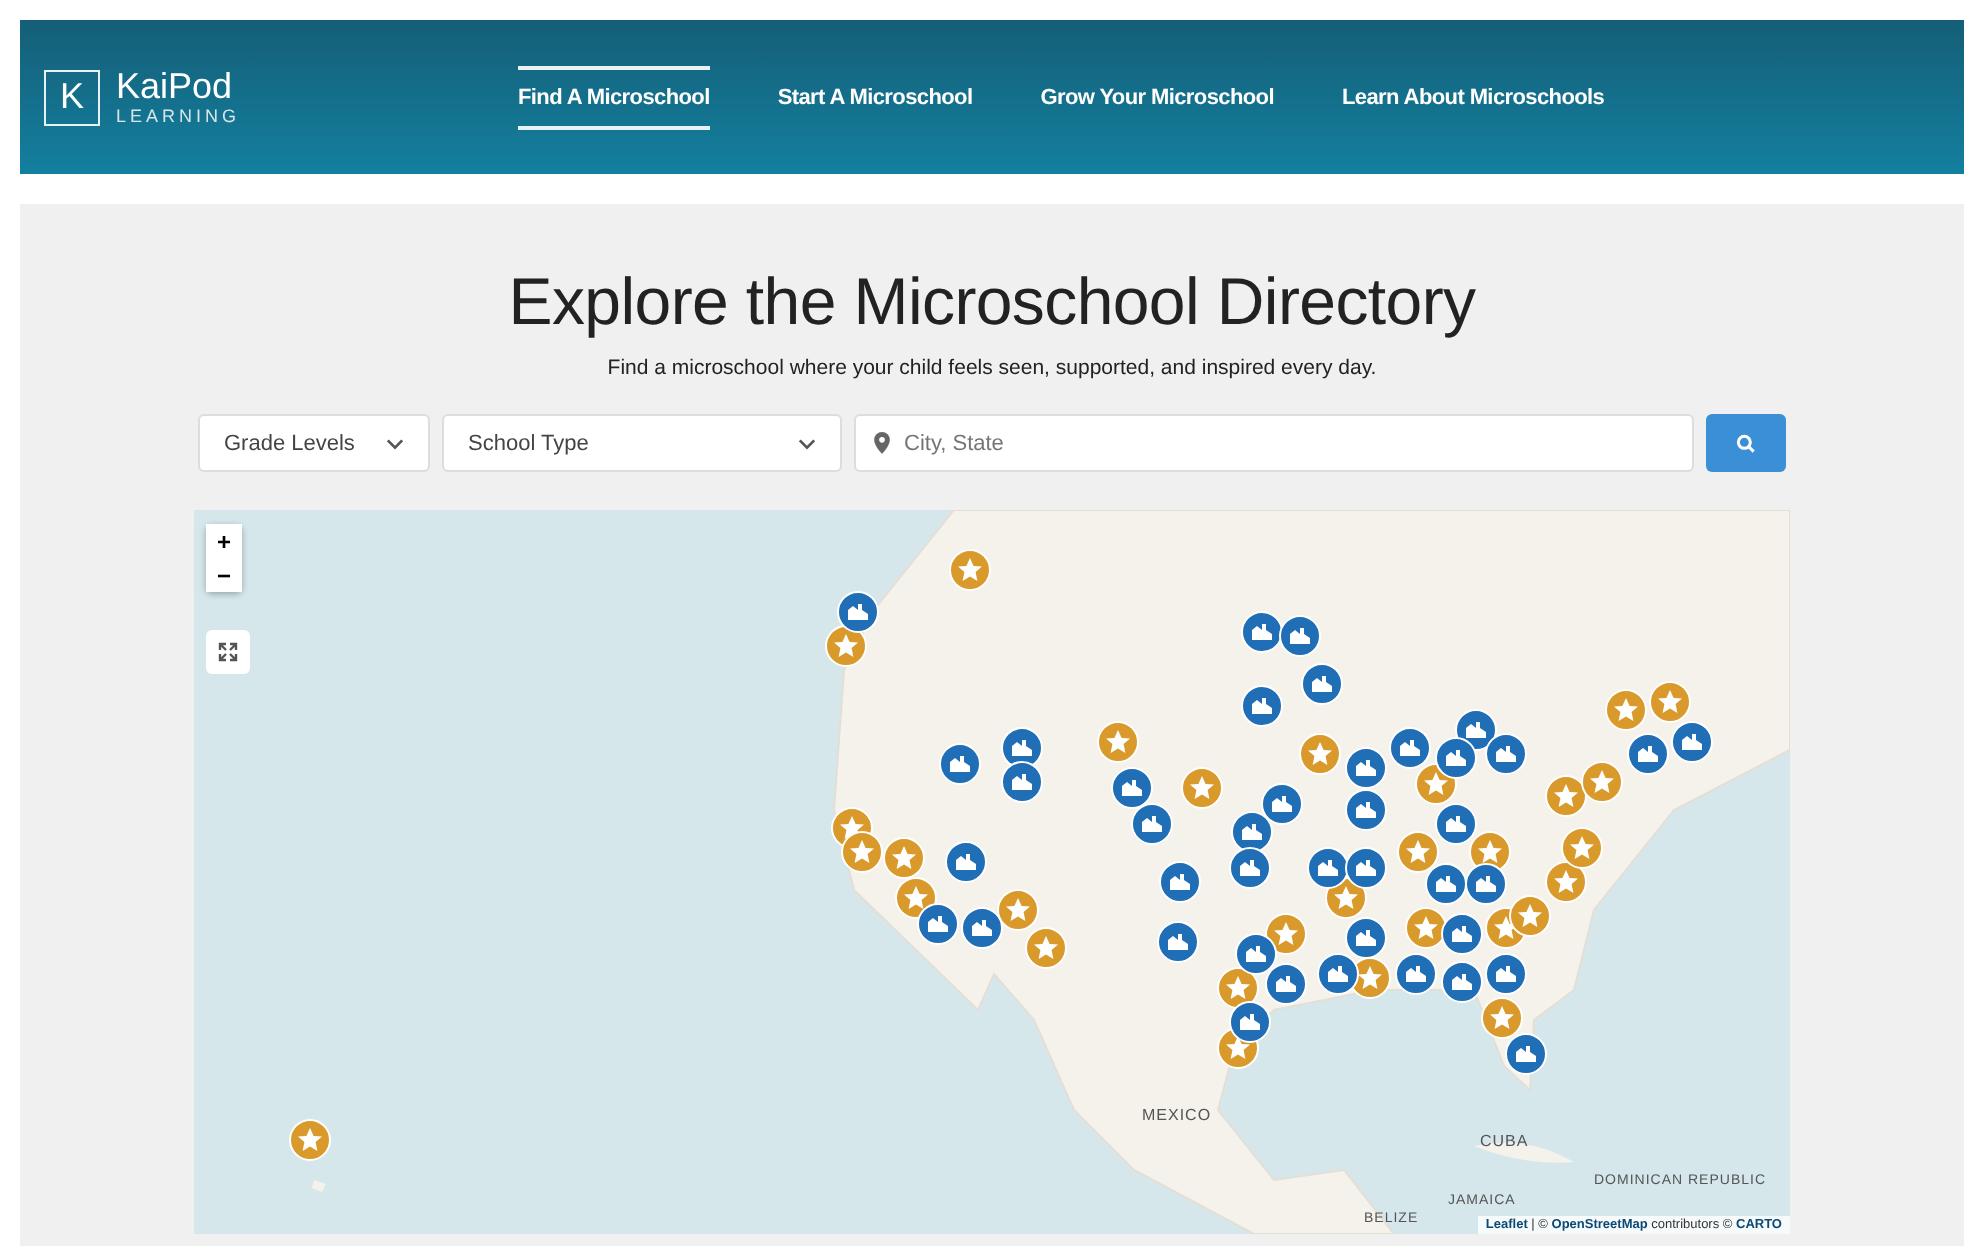 The image size is (1964, 1246). Describe the element at coordinates (882, 443) in the screenshot. I see `location-pin-icon` at that location.